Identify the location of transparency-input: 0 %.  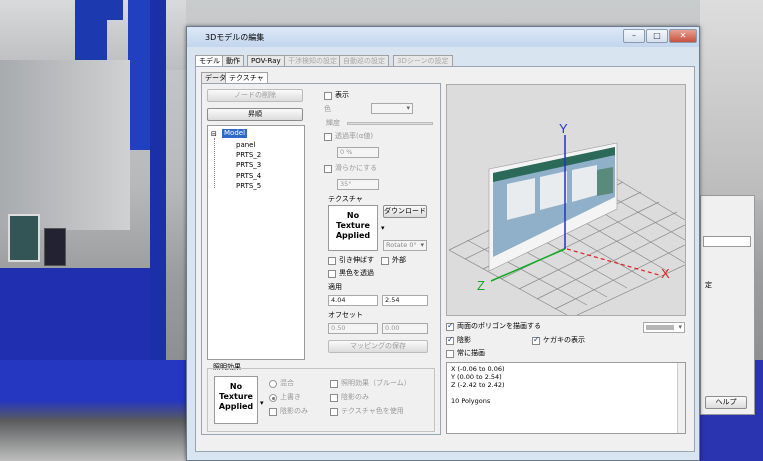
(358, 152).